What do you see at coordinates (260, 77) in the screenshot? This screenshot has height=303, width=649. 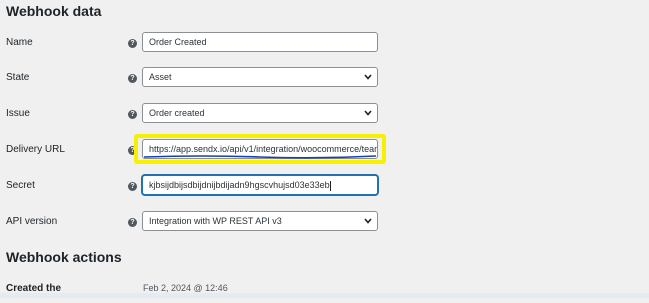 I see `state-select: Asset` at bounding box center [260, 77].